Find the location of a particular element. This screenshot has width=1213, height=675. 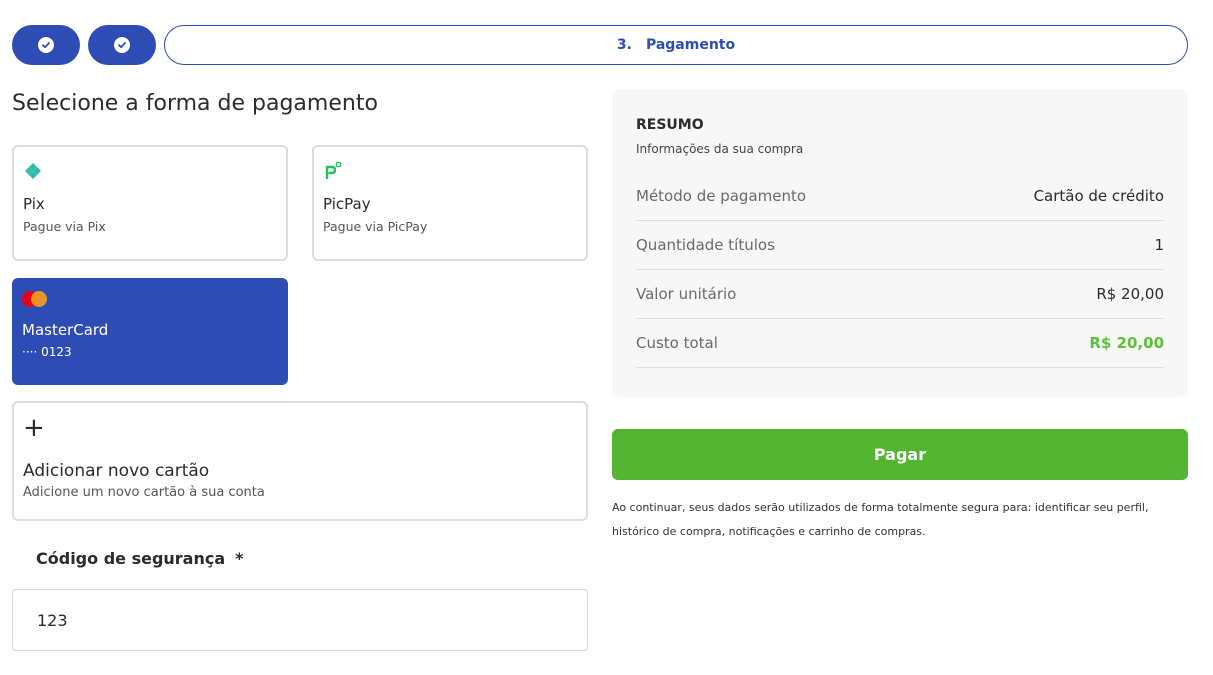

total-price: R$ 20,00 is located at coordinates (1126, 343).